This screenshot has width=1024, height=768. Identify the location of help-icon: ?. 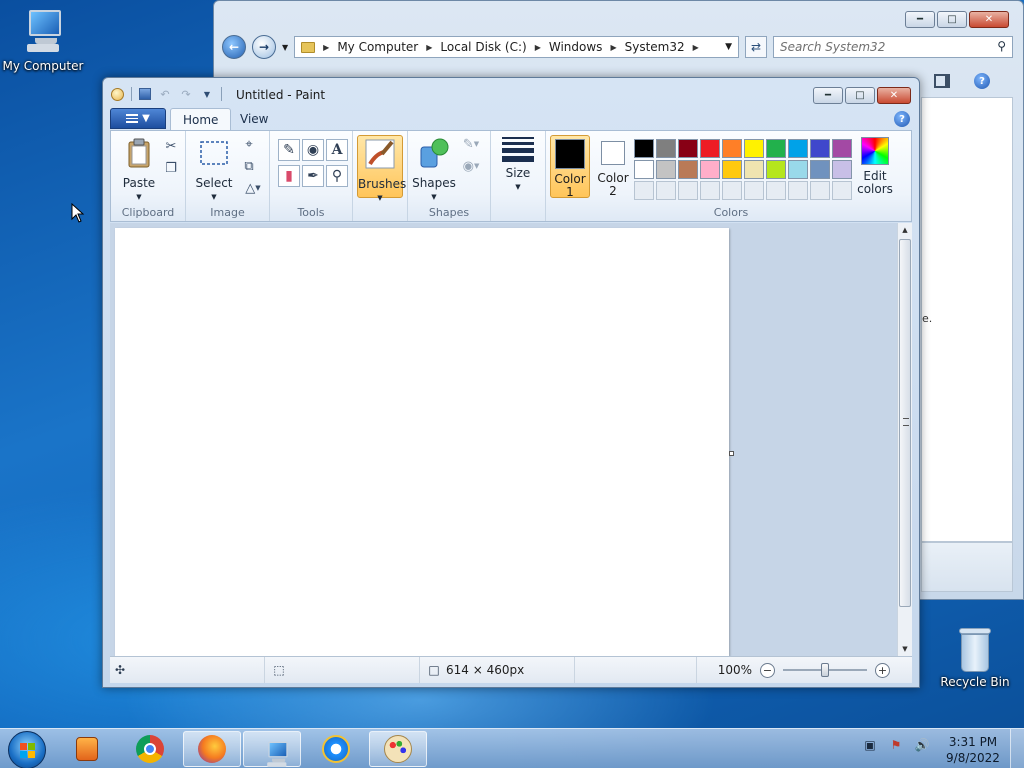
(982, 81).